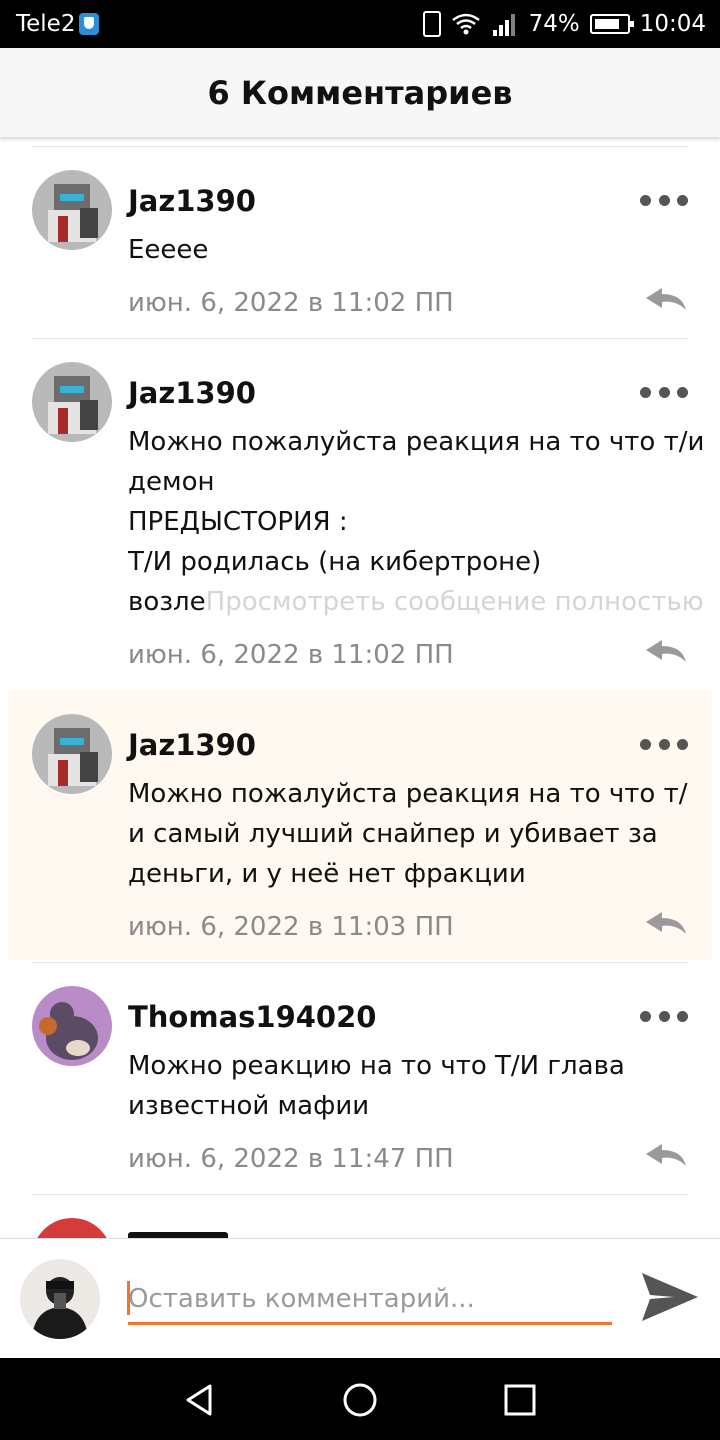 Image resolution: width=720 pixels, height=1440 pixels. I want to click on system-nav-bar, so click(360, 1399).